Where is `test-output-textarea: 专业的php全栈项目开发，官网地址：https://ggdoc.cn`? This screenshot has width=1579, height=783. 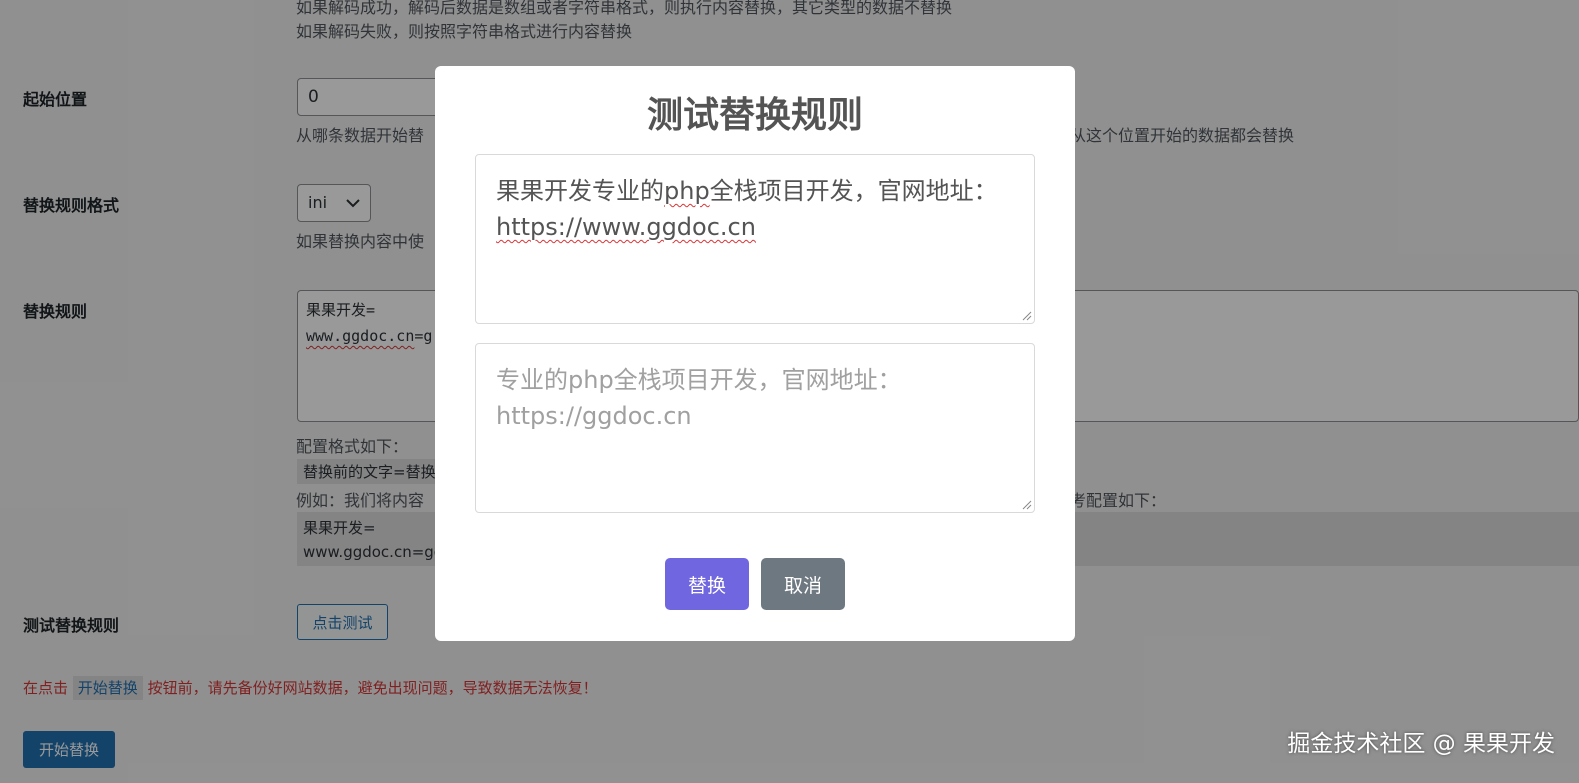 test-output-textarea: 专业的php全栈项目开发，官网地址：https://ggdoc.cn is located at coordinates (755, 428).